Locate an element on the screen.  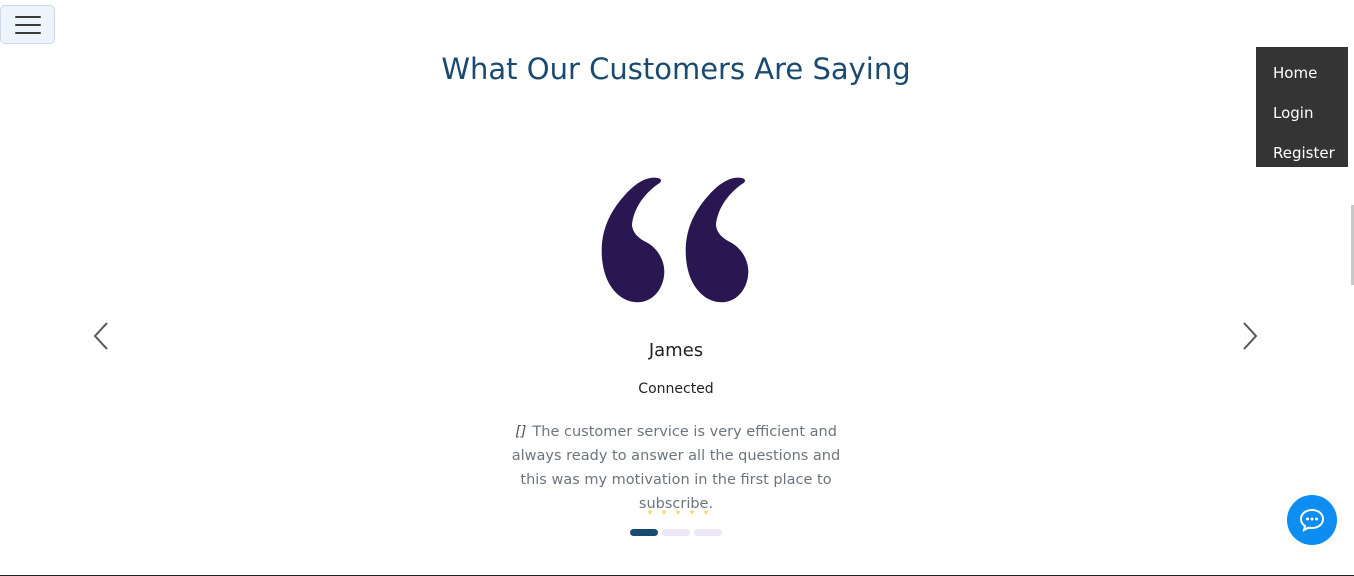
carousel-next-button is located at coordinates (1250, 336).